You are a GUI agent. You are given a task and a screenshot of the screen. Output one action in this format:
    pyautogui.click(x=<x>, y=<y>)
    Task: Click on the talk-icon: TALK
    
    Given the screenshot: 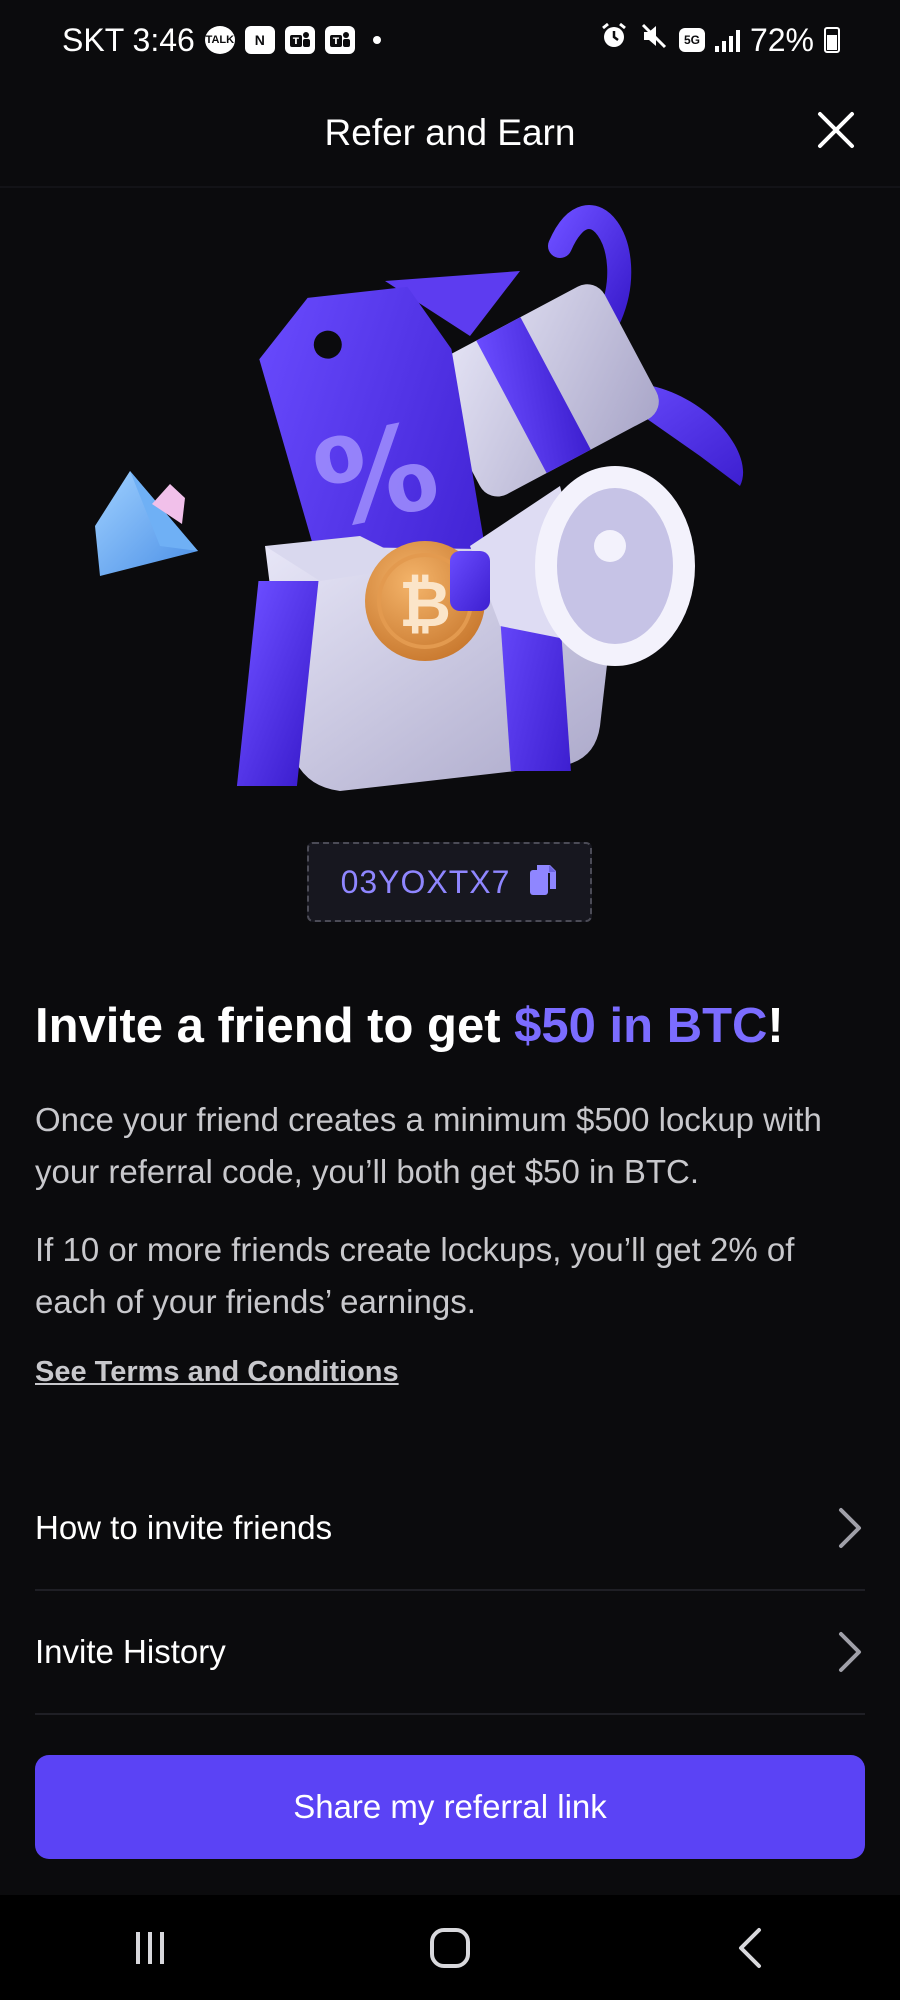 What is the action you would take?
    pyautogui.click(x=219, y=40)
    